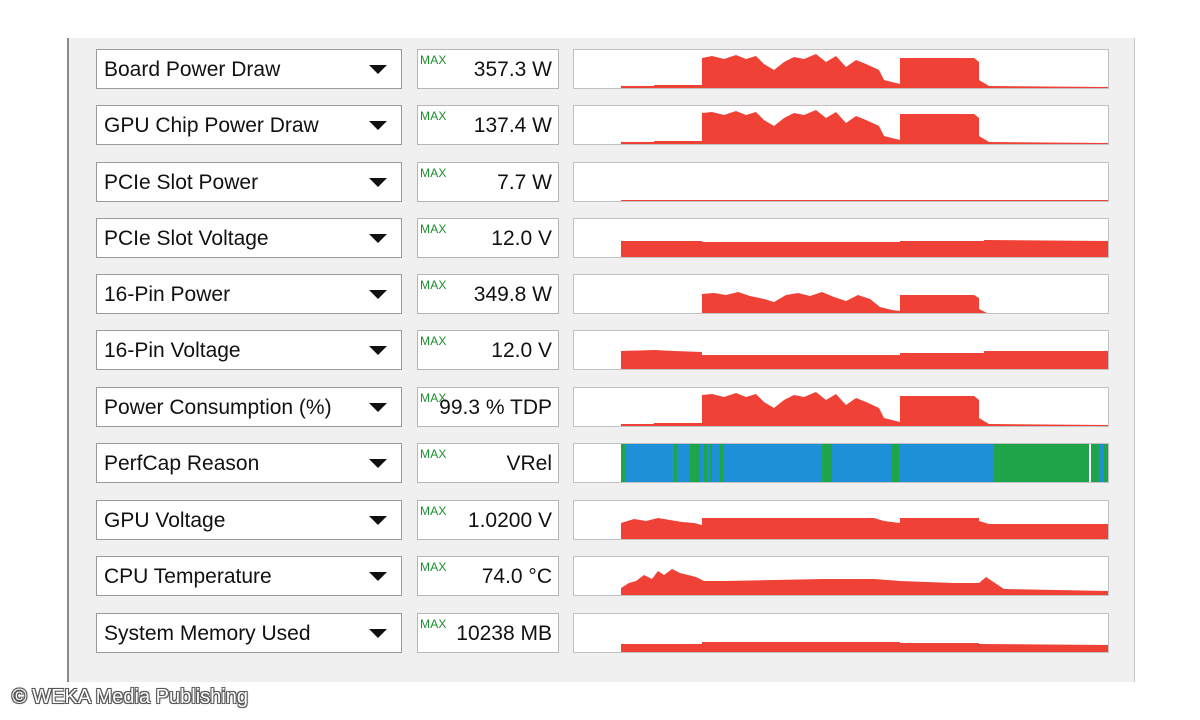 The height and width of the screenshot is (720, 1200). What do you see at coordinates (249, 463) in the screenshot?
I see `sensor-select: PerfCap Reason` at bounding box center [249, 463].